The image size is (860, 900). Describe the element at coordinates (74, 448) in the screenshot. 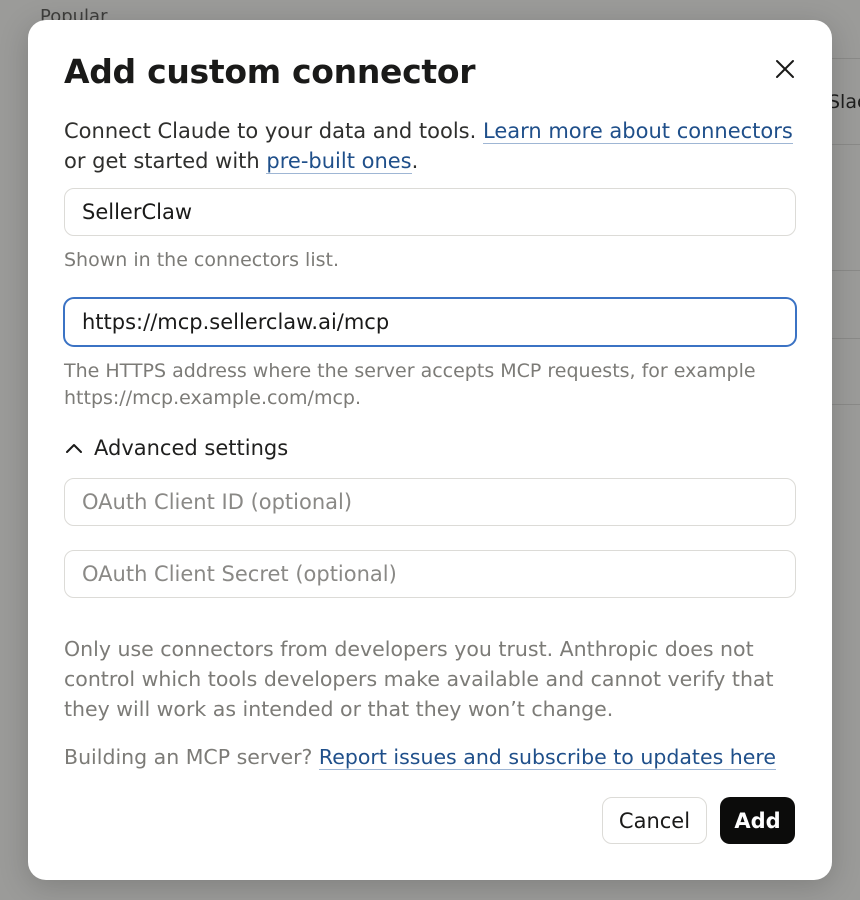

I see `chevron-up-icon` at that location.